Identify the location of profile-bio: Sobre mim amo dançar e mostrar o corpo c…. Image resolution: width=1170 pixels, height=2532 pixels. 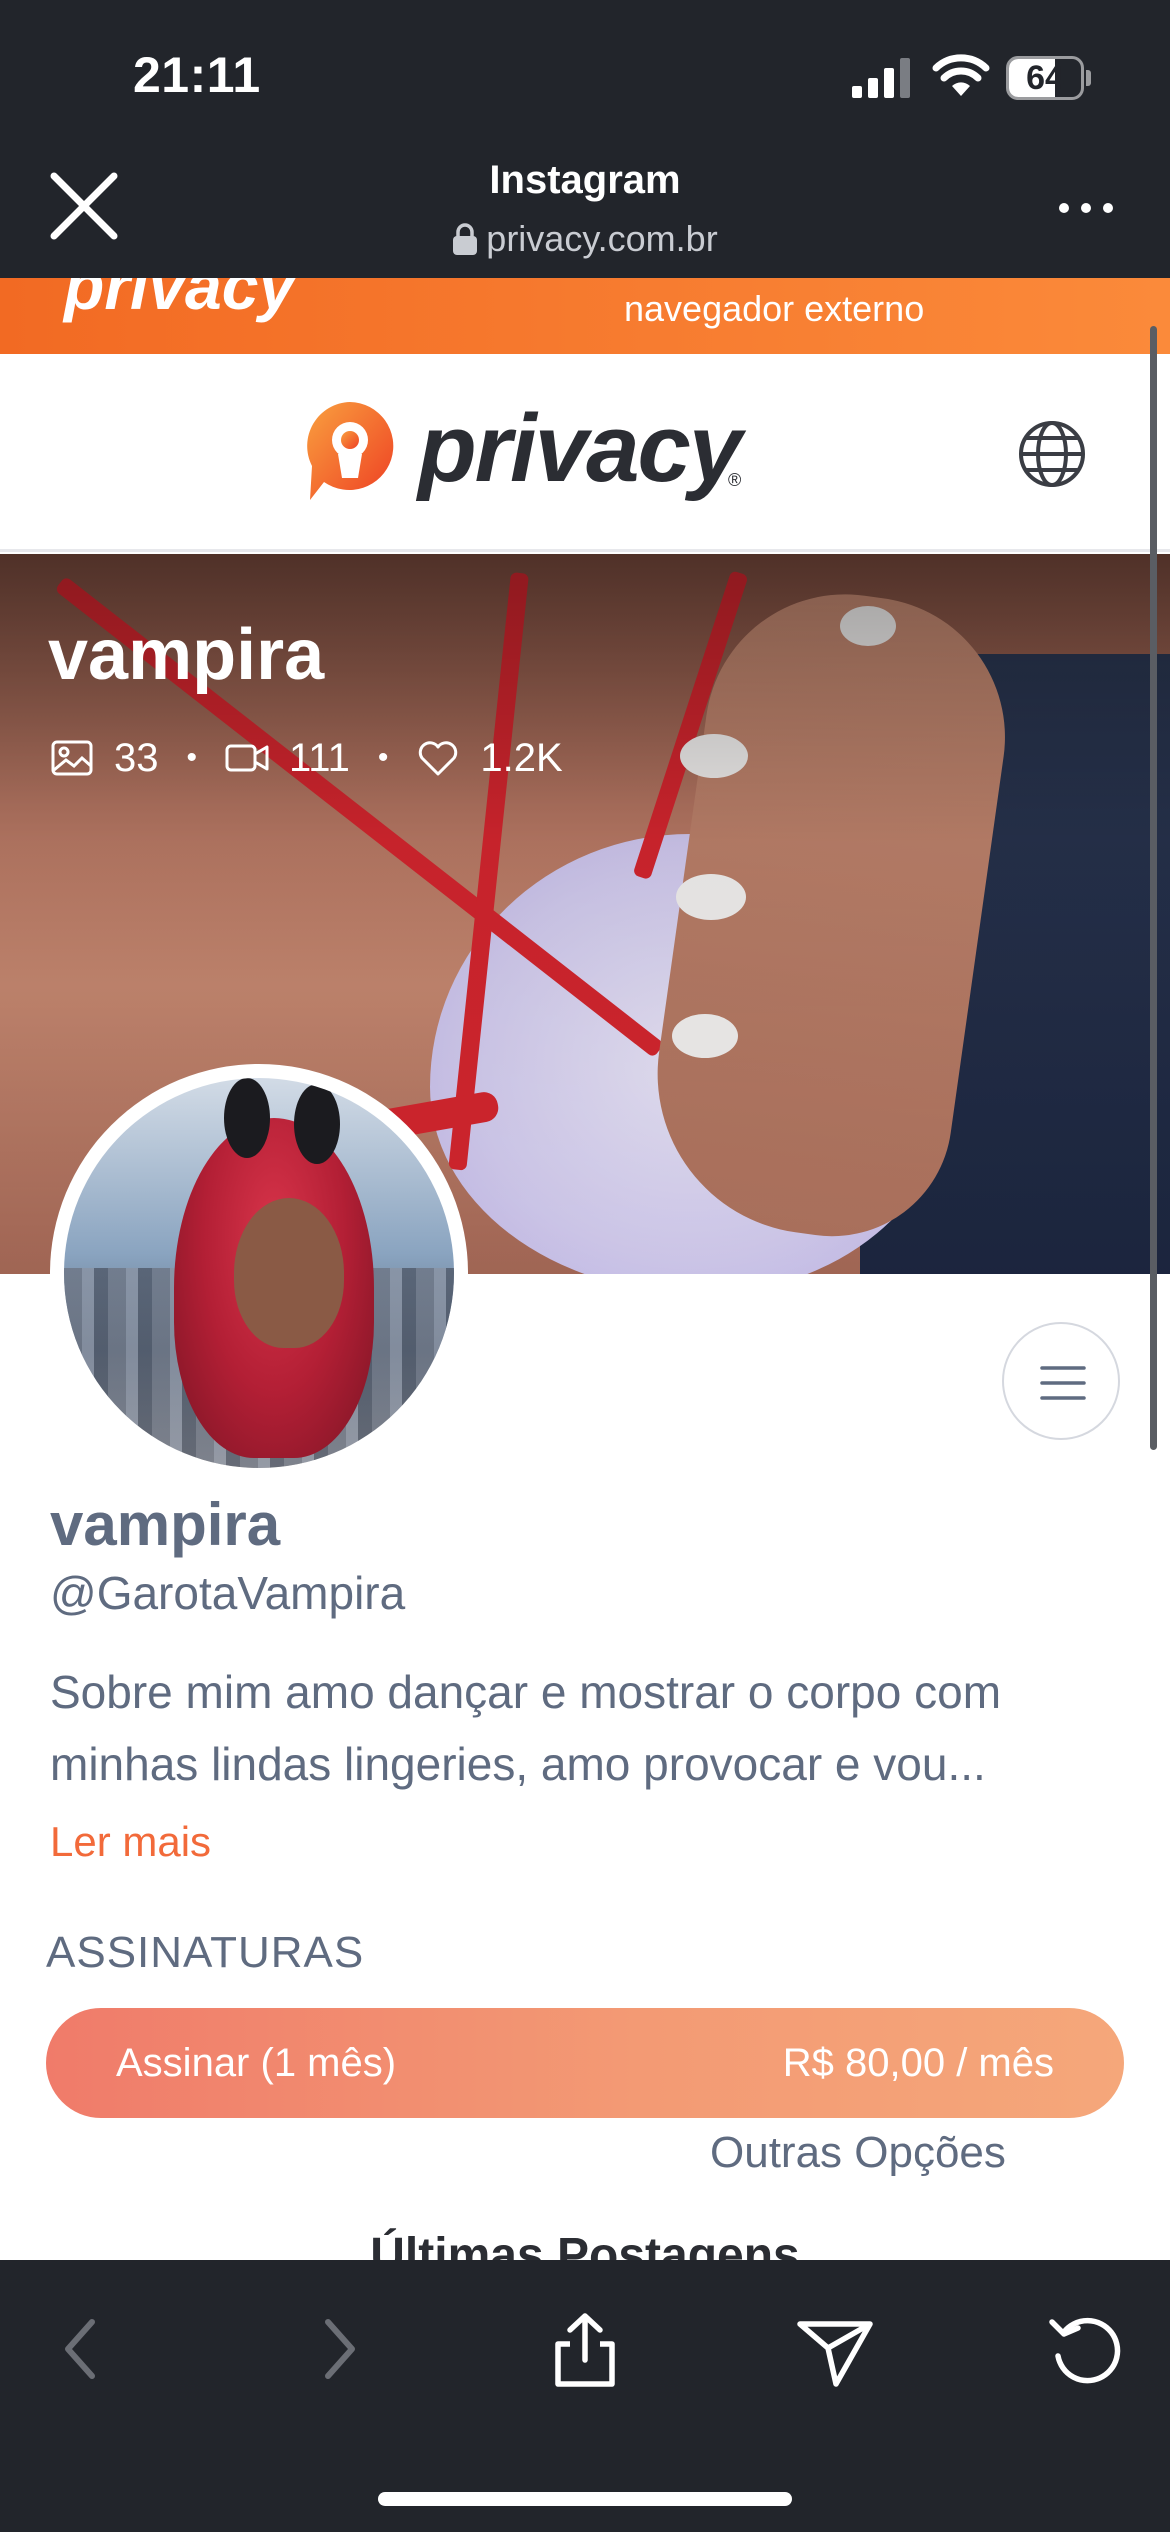
(526, 1728).